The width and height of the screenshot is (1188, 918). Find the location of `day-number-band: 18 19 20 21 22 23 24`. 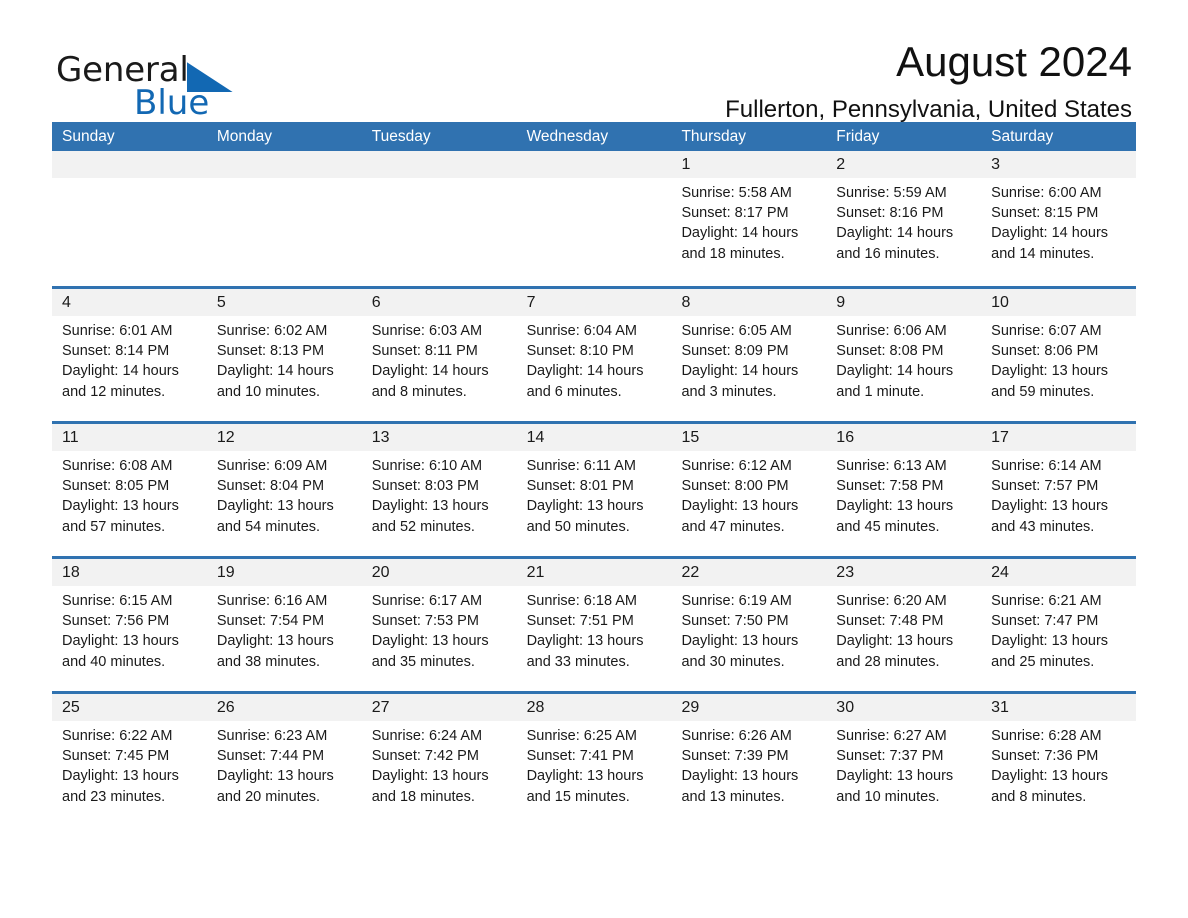

day-number-band: 18 19 20 21 22 23 24 is located at coordinates (594, 572).